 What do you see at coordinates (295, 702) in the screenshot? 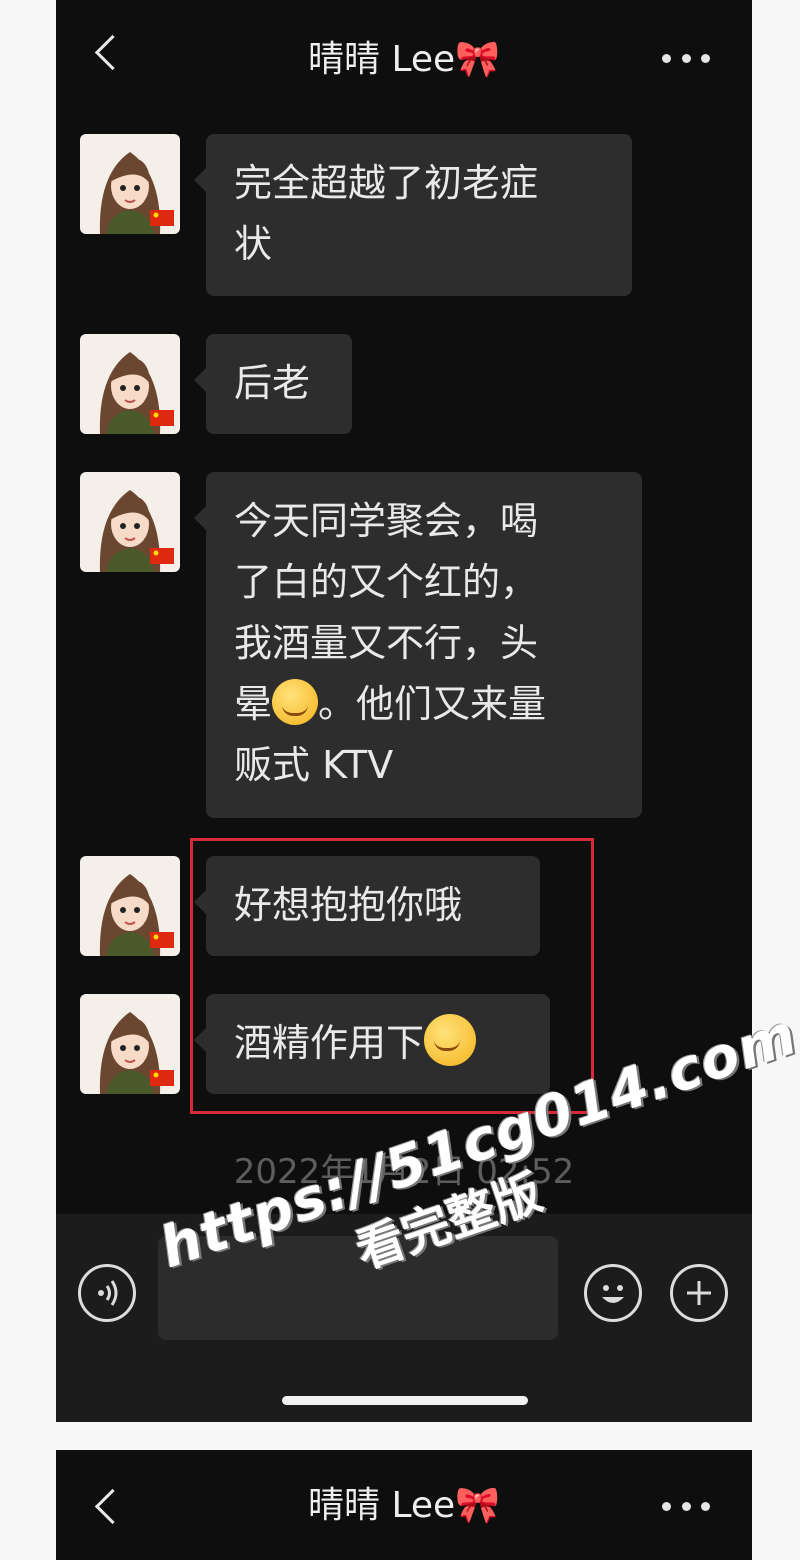
I see `dizzy-face-emoji-icon` at bounding box center [295, 702].